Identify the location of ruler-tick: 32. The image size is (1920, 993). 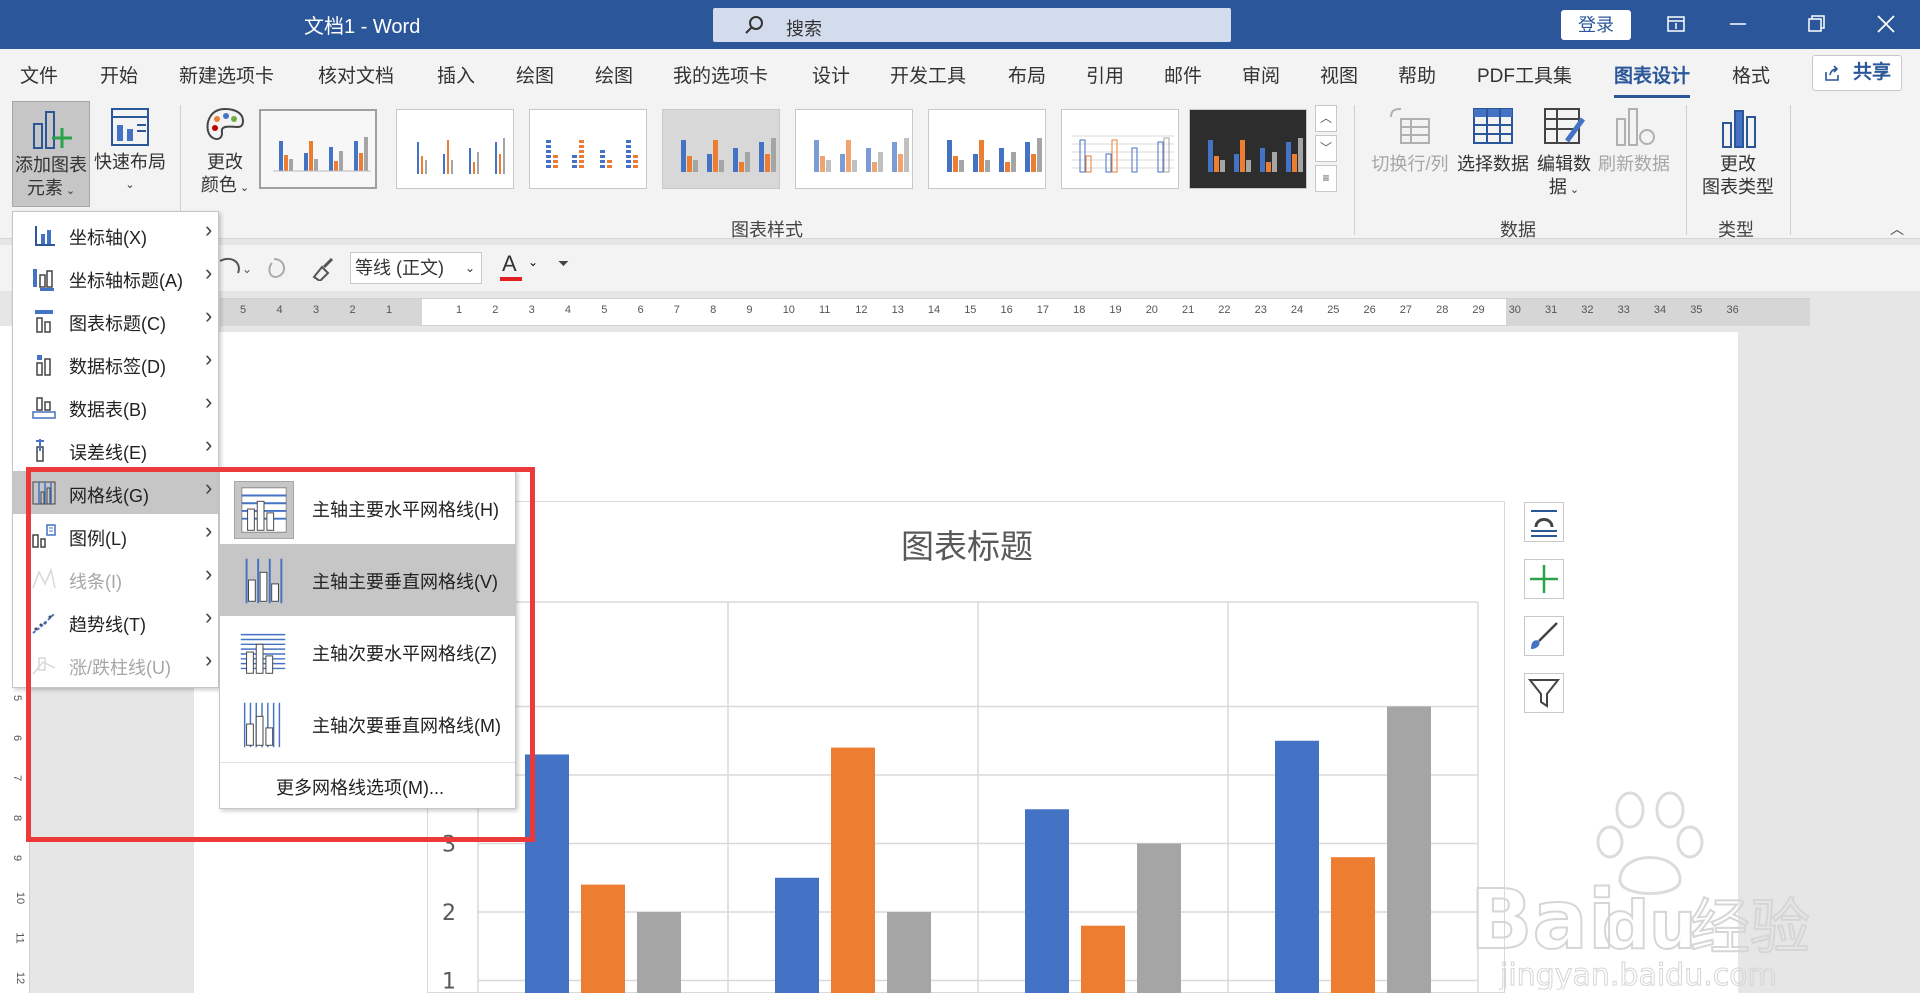
(1587, 310).